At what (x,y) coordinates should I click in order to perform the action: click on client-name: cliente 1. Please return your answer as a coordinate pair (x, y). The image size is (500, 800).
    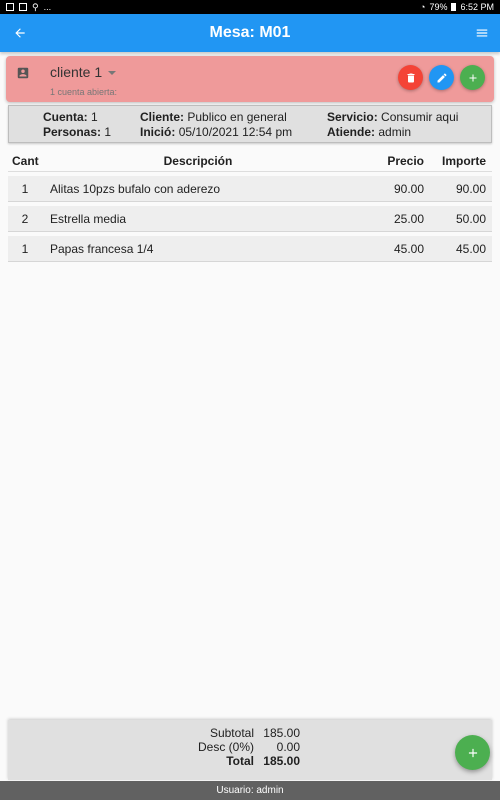
    Looking at the image, I should click on (76, 72).